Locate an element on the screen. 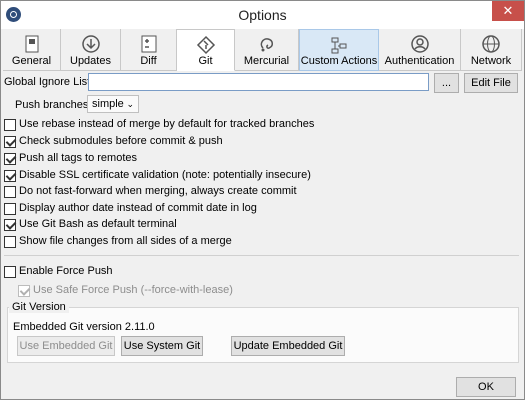  tab-authentication-label: Authentication is located at coordinates (419, 61).